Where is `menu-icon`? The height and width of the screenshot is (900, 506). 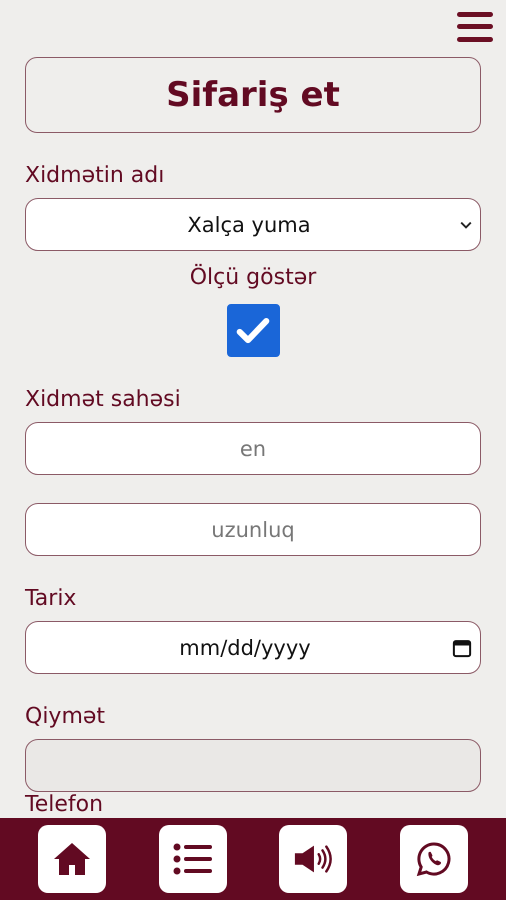 menu-icon is located at coordinates (475, 27).